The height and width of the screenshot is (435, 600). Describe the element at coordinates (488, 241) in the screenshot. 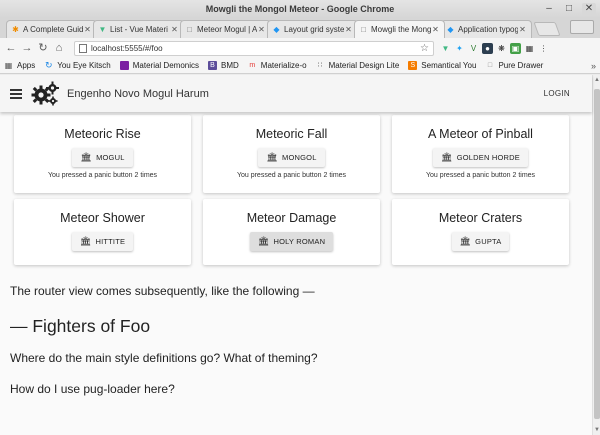

I see `button-label: GUPTA` at that location.